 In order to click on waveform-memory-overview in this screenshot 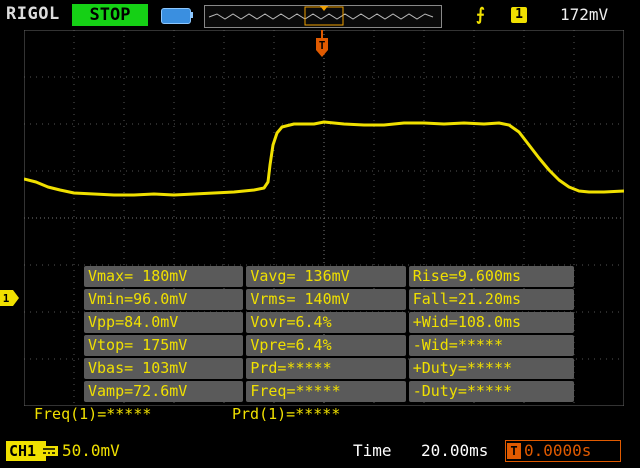, I will do `click(323, 16)`.